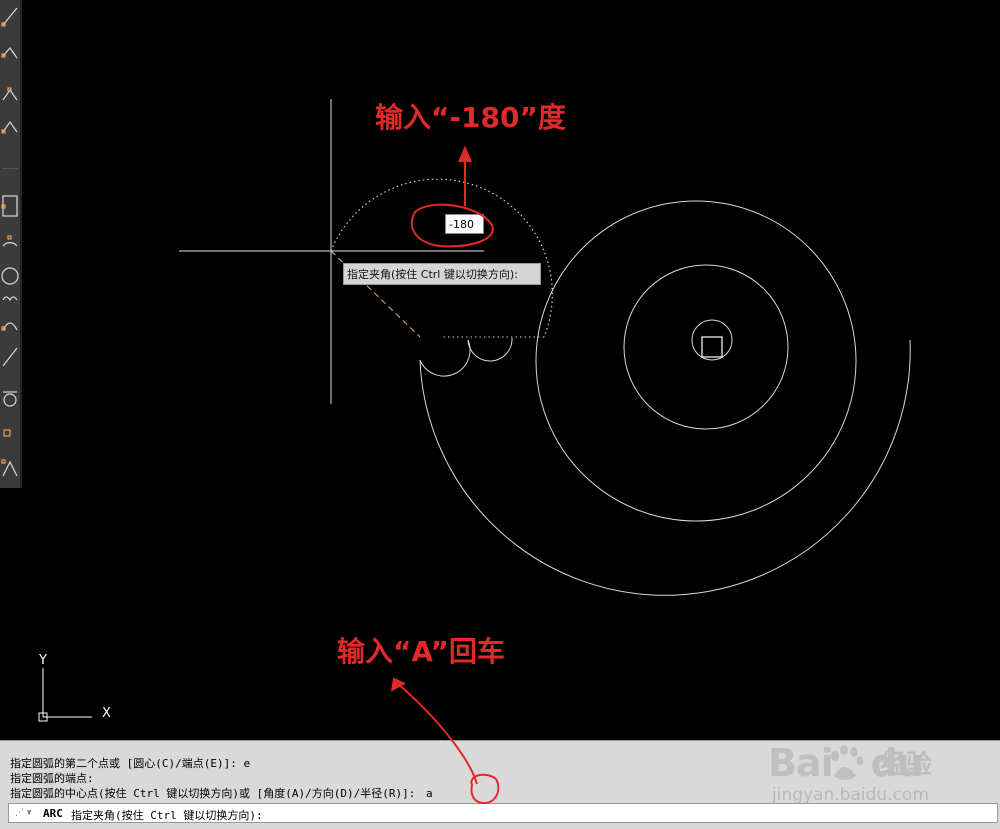  I want to click on history-line: 指定圆弧的端点:, so click(52, 778).